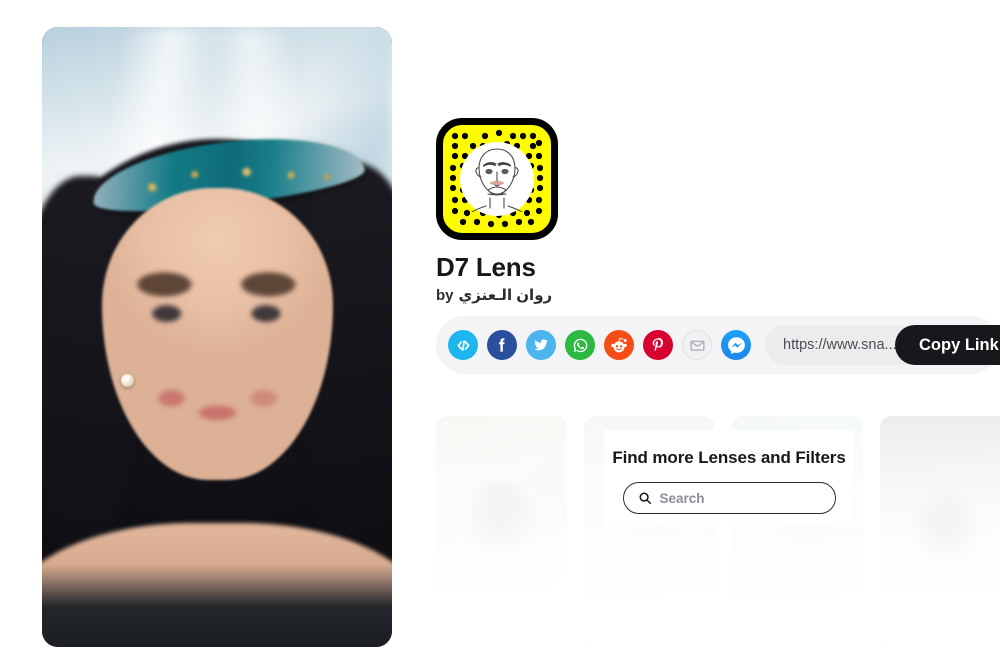 The width and height of the screenshot is (1000, 664). I want to click on ghost-face-icon, so click(497, 179).